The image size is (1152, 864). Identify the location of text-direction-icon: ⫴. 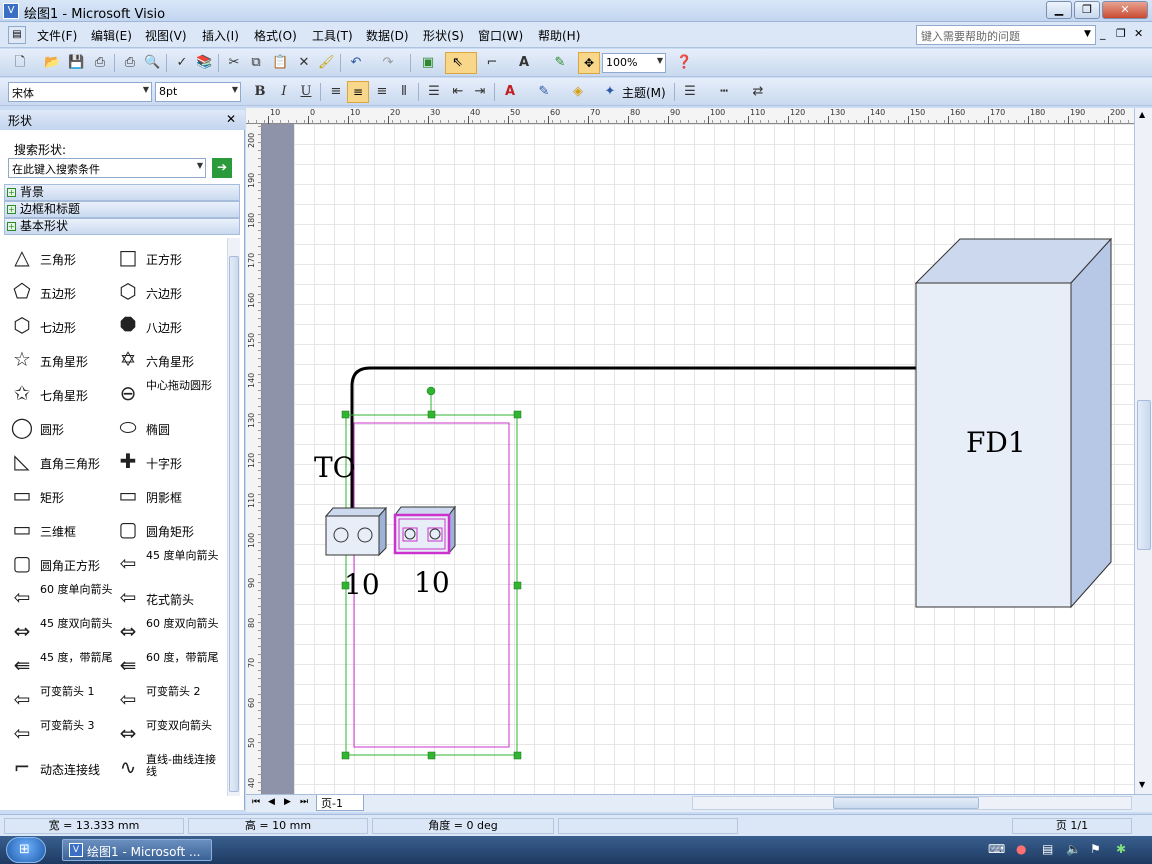
(404, 92).